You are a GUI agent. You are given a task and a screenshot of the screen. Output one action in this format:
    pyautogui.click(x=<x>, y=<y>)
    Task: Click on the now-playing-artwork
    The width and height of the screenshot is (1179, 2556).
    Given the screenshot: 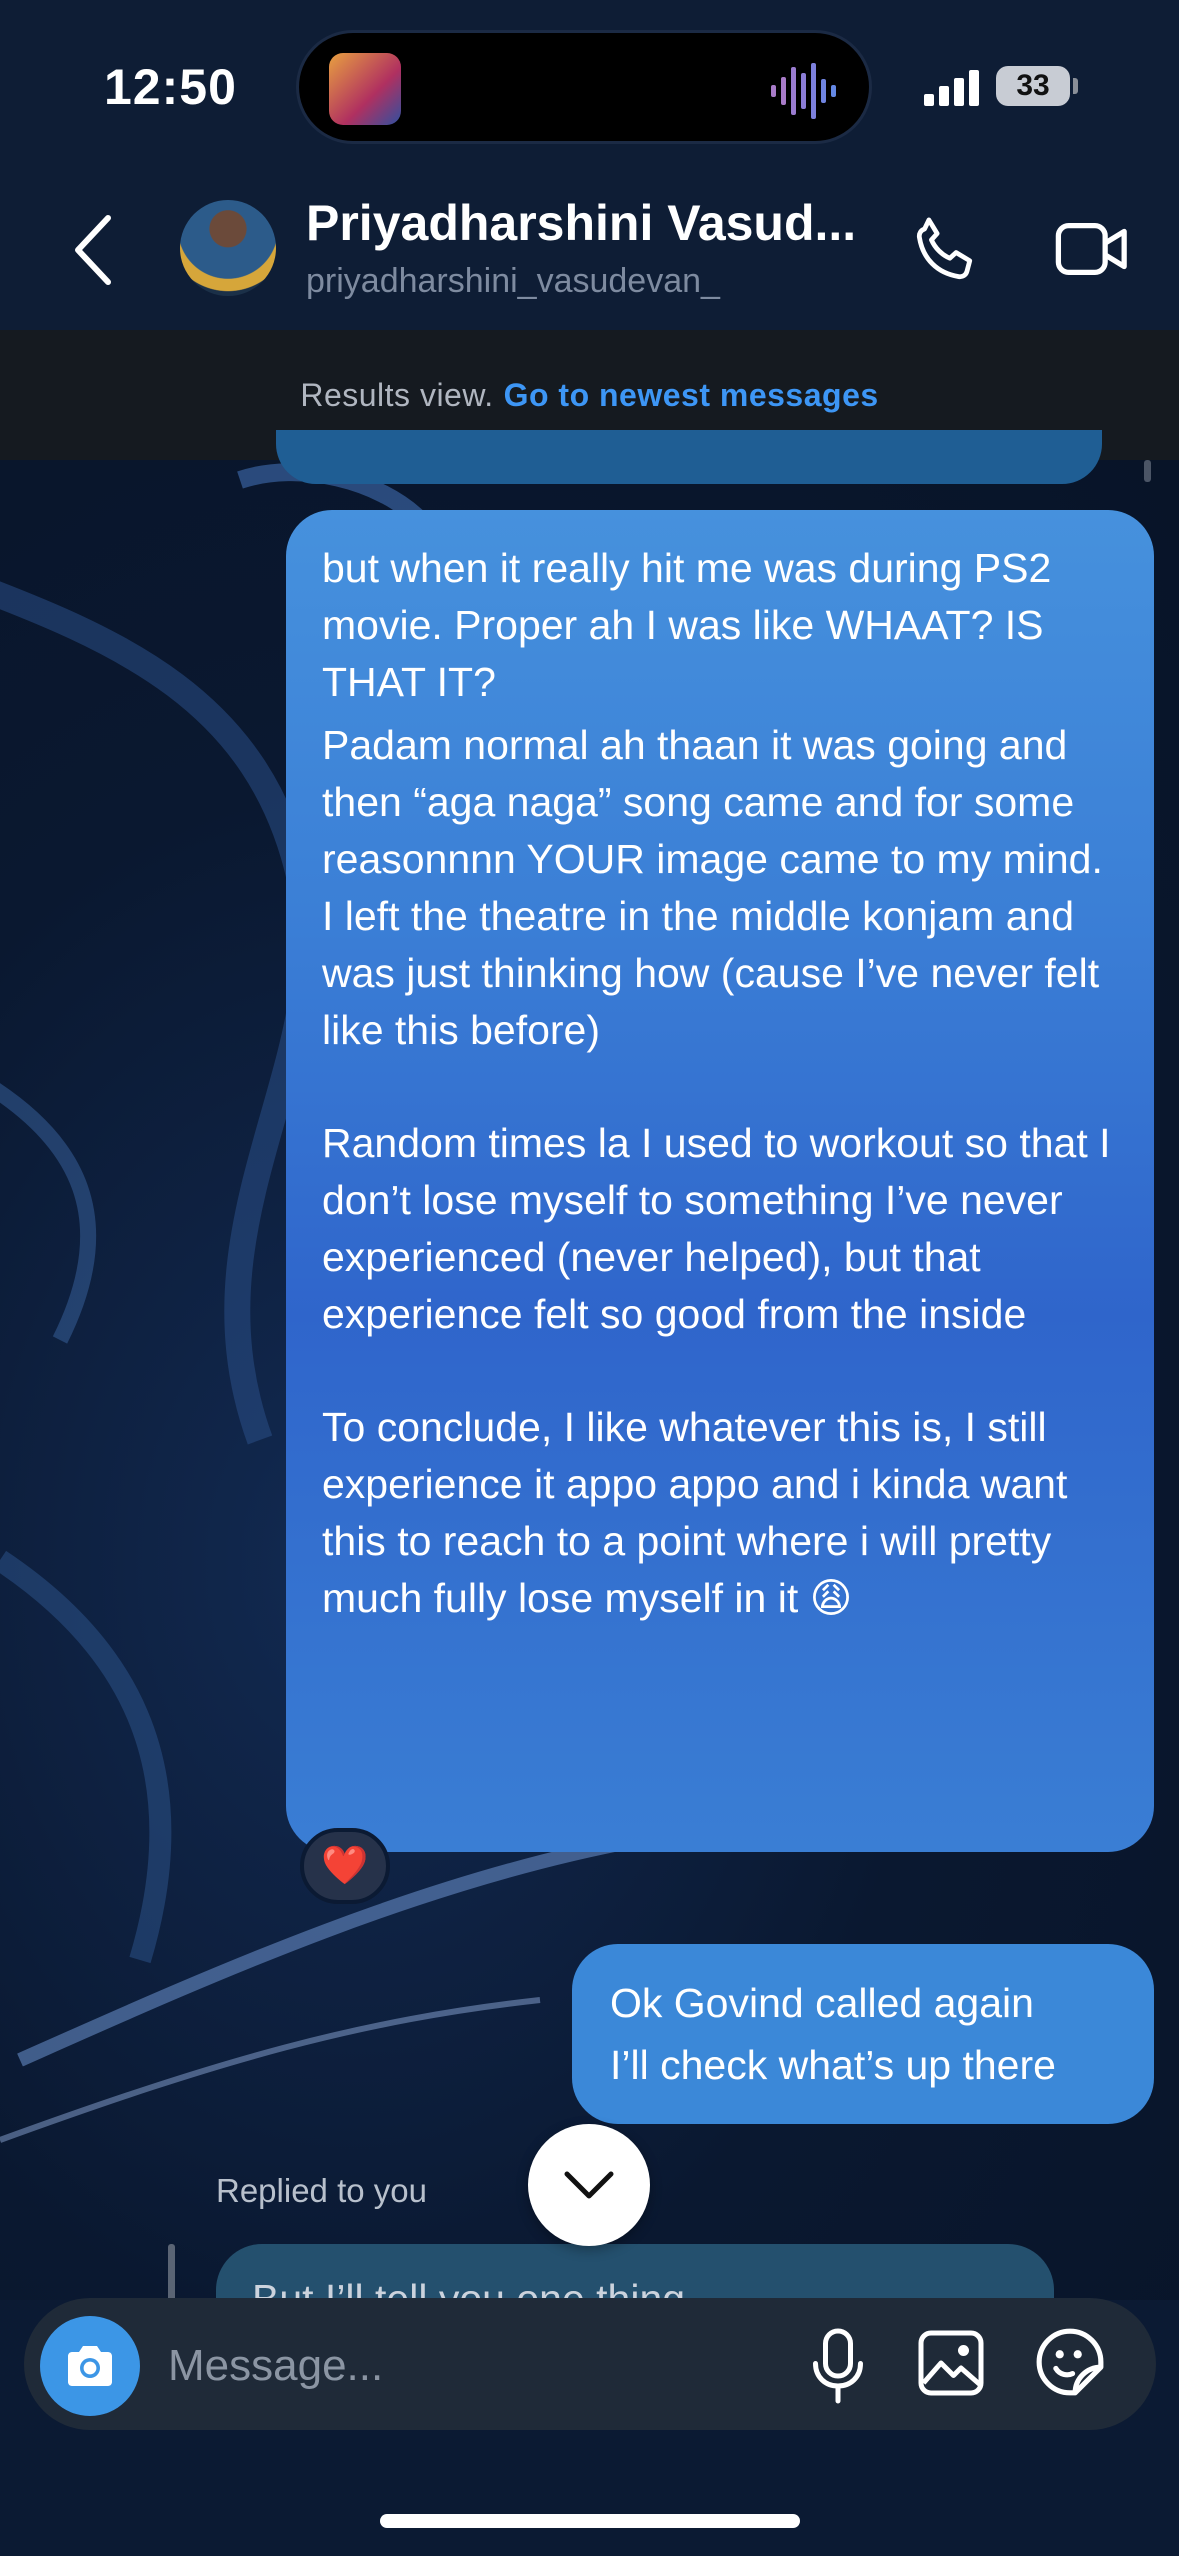 What is the action you would take?
    pyautogui.click(x=365, y=89)
    